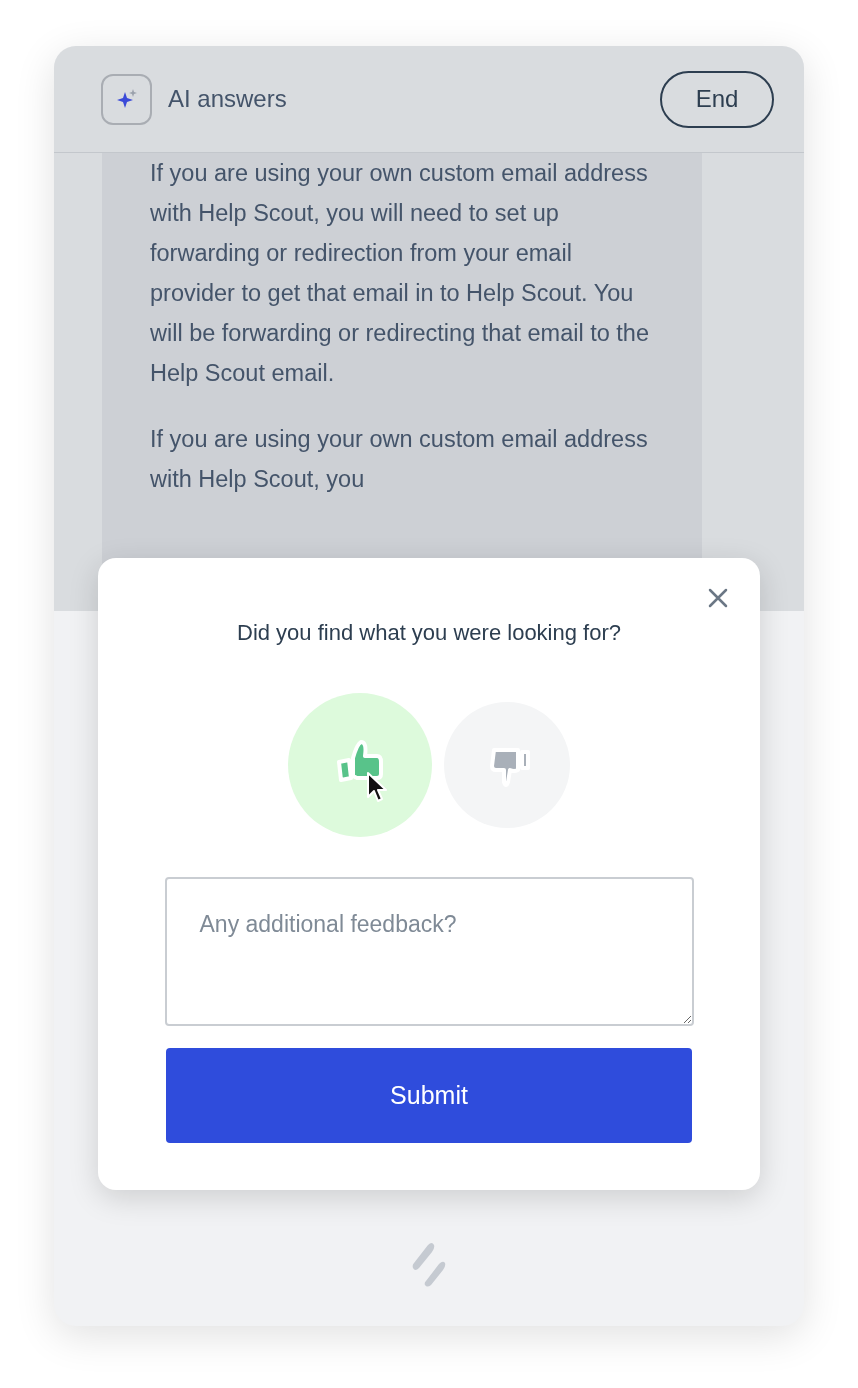 The height and width of the screenshot is (1388, 858). What do you see at coordinates (400, 273) in the screenshot?
I see `message-paragraph: If you are using your own custom email address with Help Scout, you will need to set up forwarding or redirection from your email provider to get that email in to Help Scout. You will be forwarding or redirecting that email to the Help Scout email.` at bounding box center [400, 273].